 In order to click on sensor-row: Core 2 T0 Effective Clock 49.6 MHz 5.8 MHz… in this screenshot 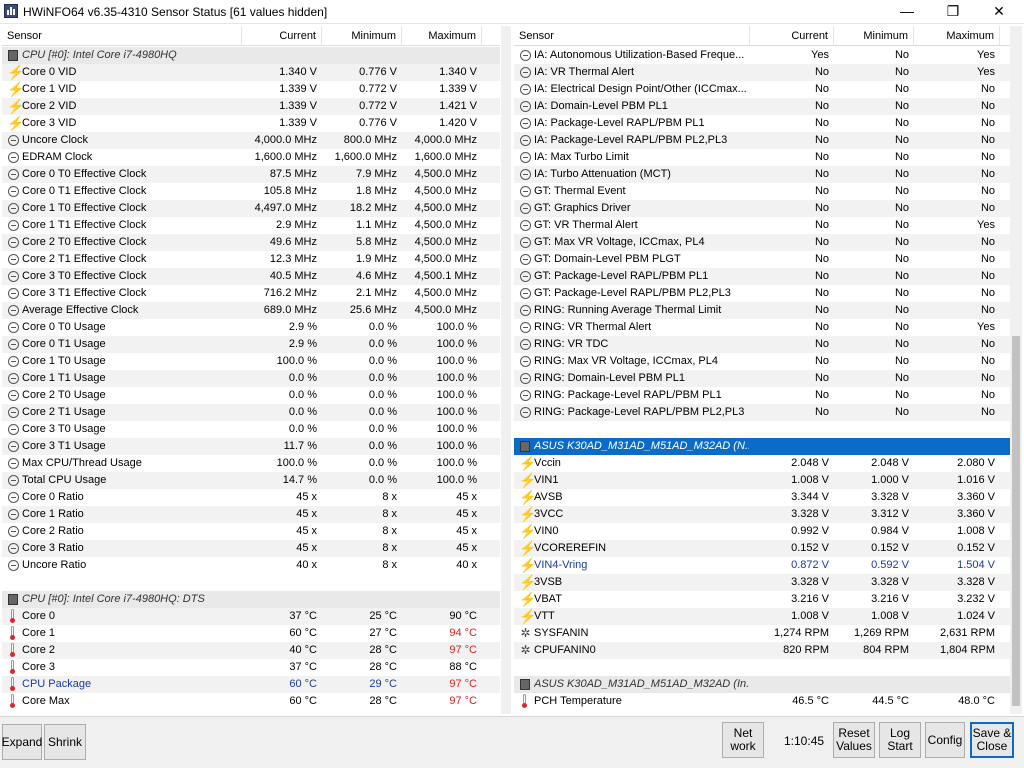, I will do `click(251, 242)`.